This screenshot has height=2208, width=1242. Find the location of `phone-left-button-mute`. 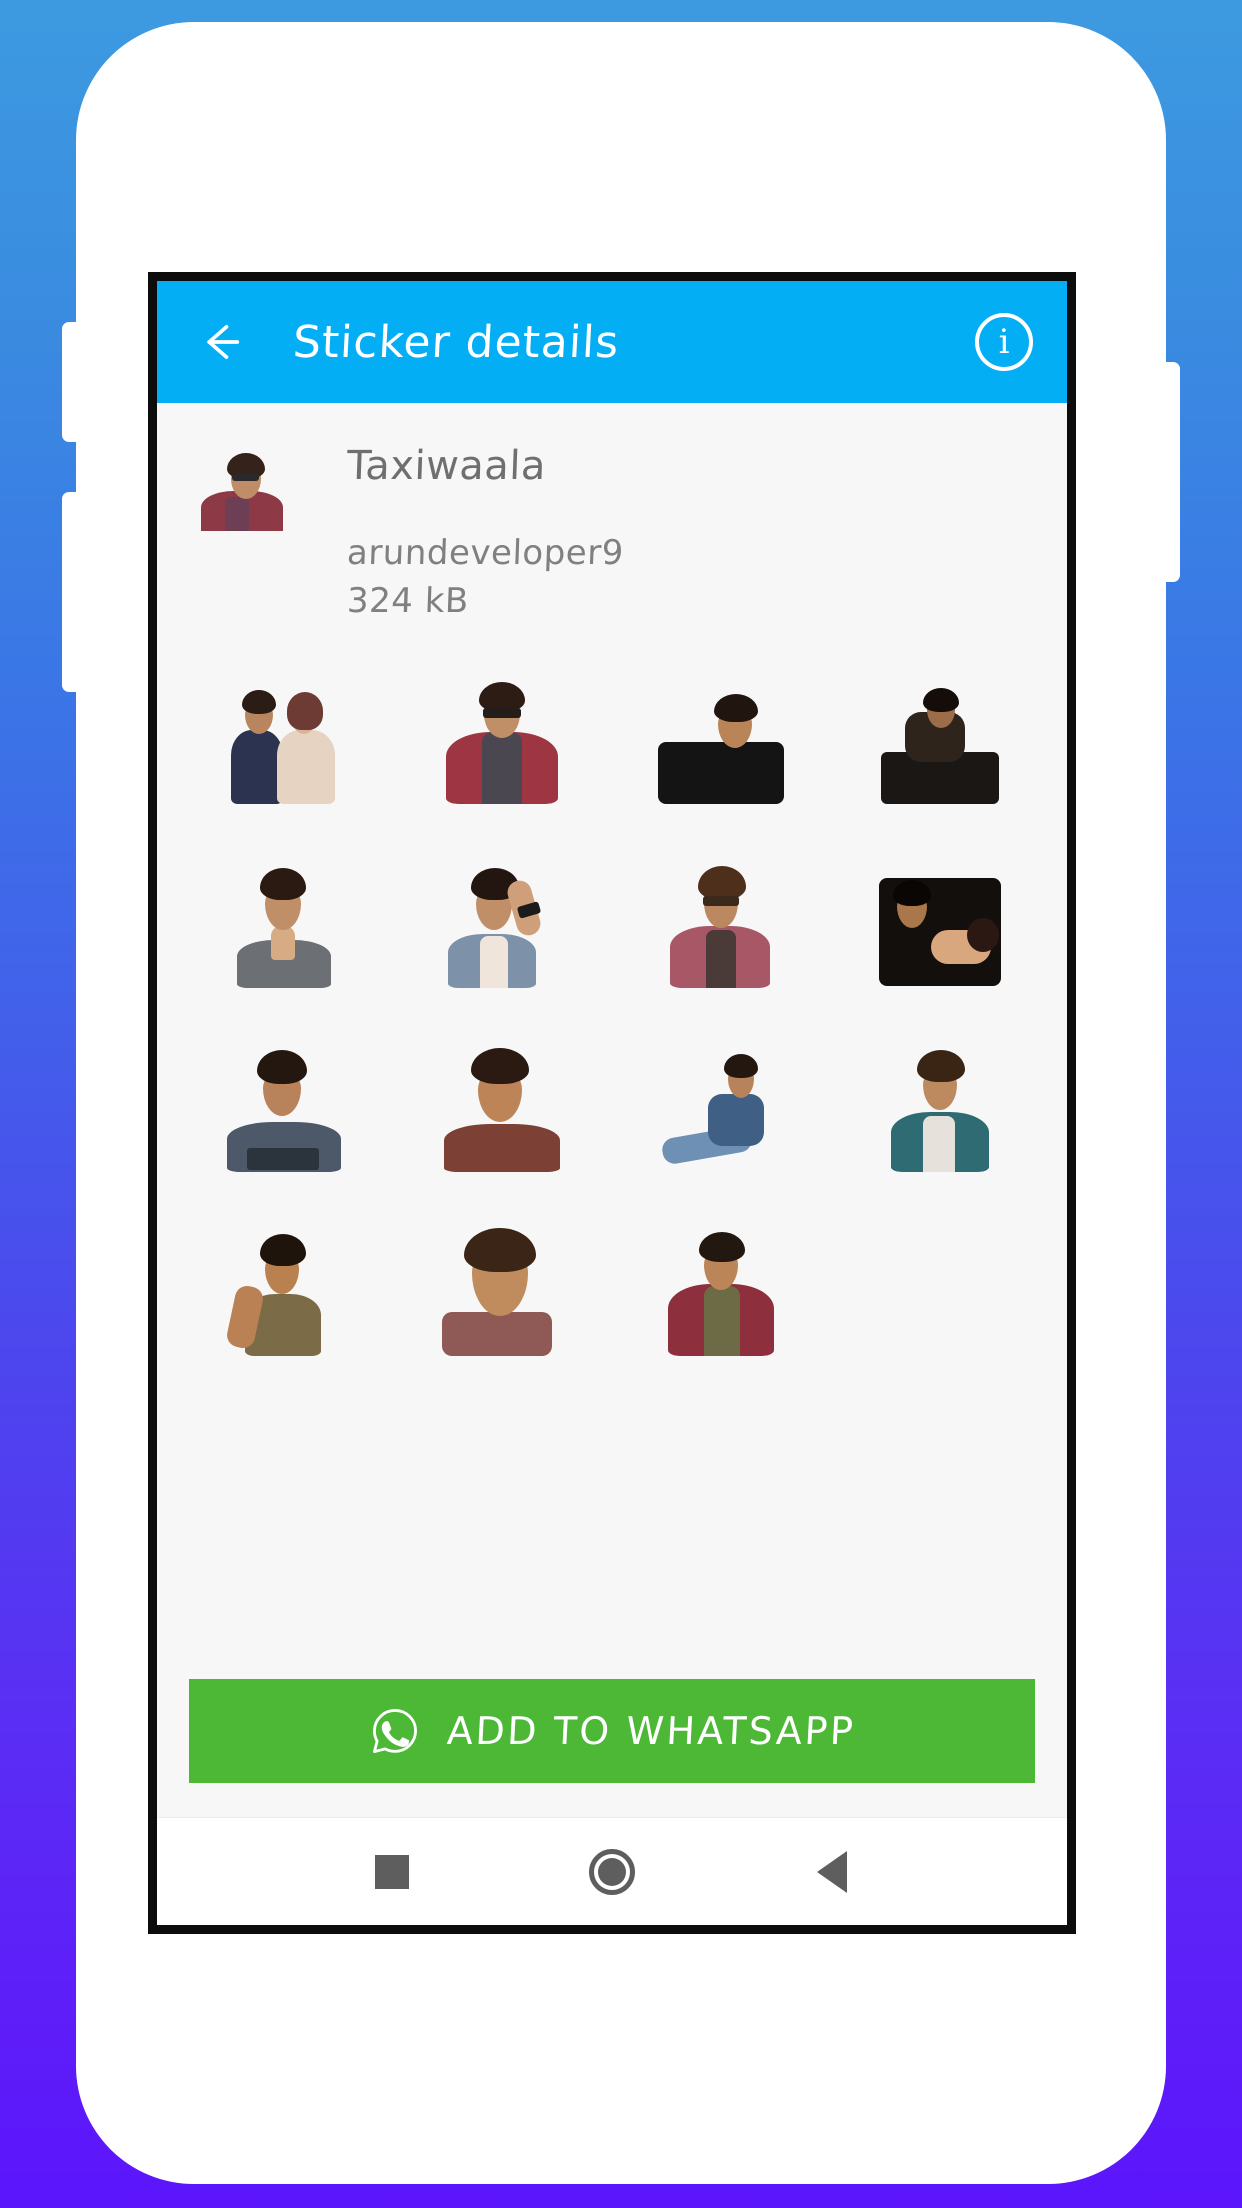

phone-left-button-mute is located at coordinates (70, 382).